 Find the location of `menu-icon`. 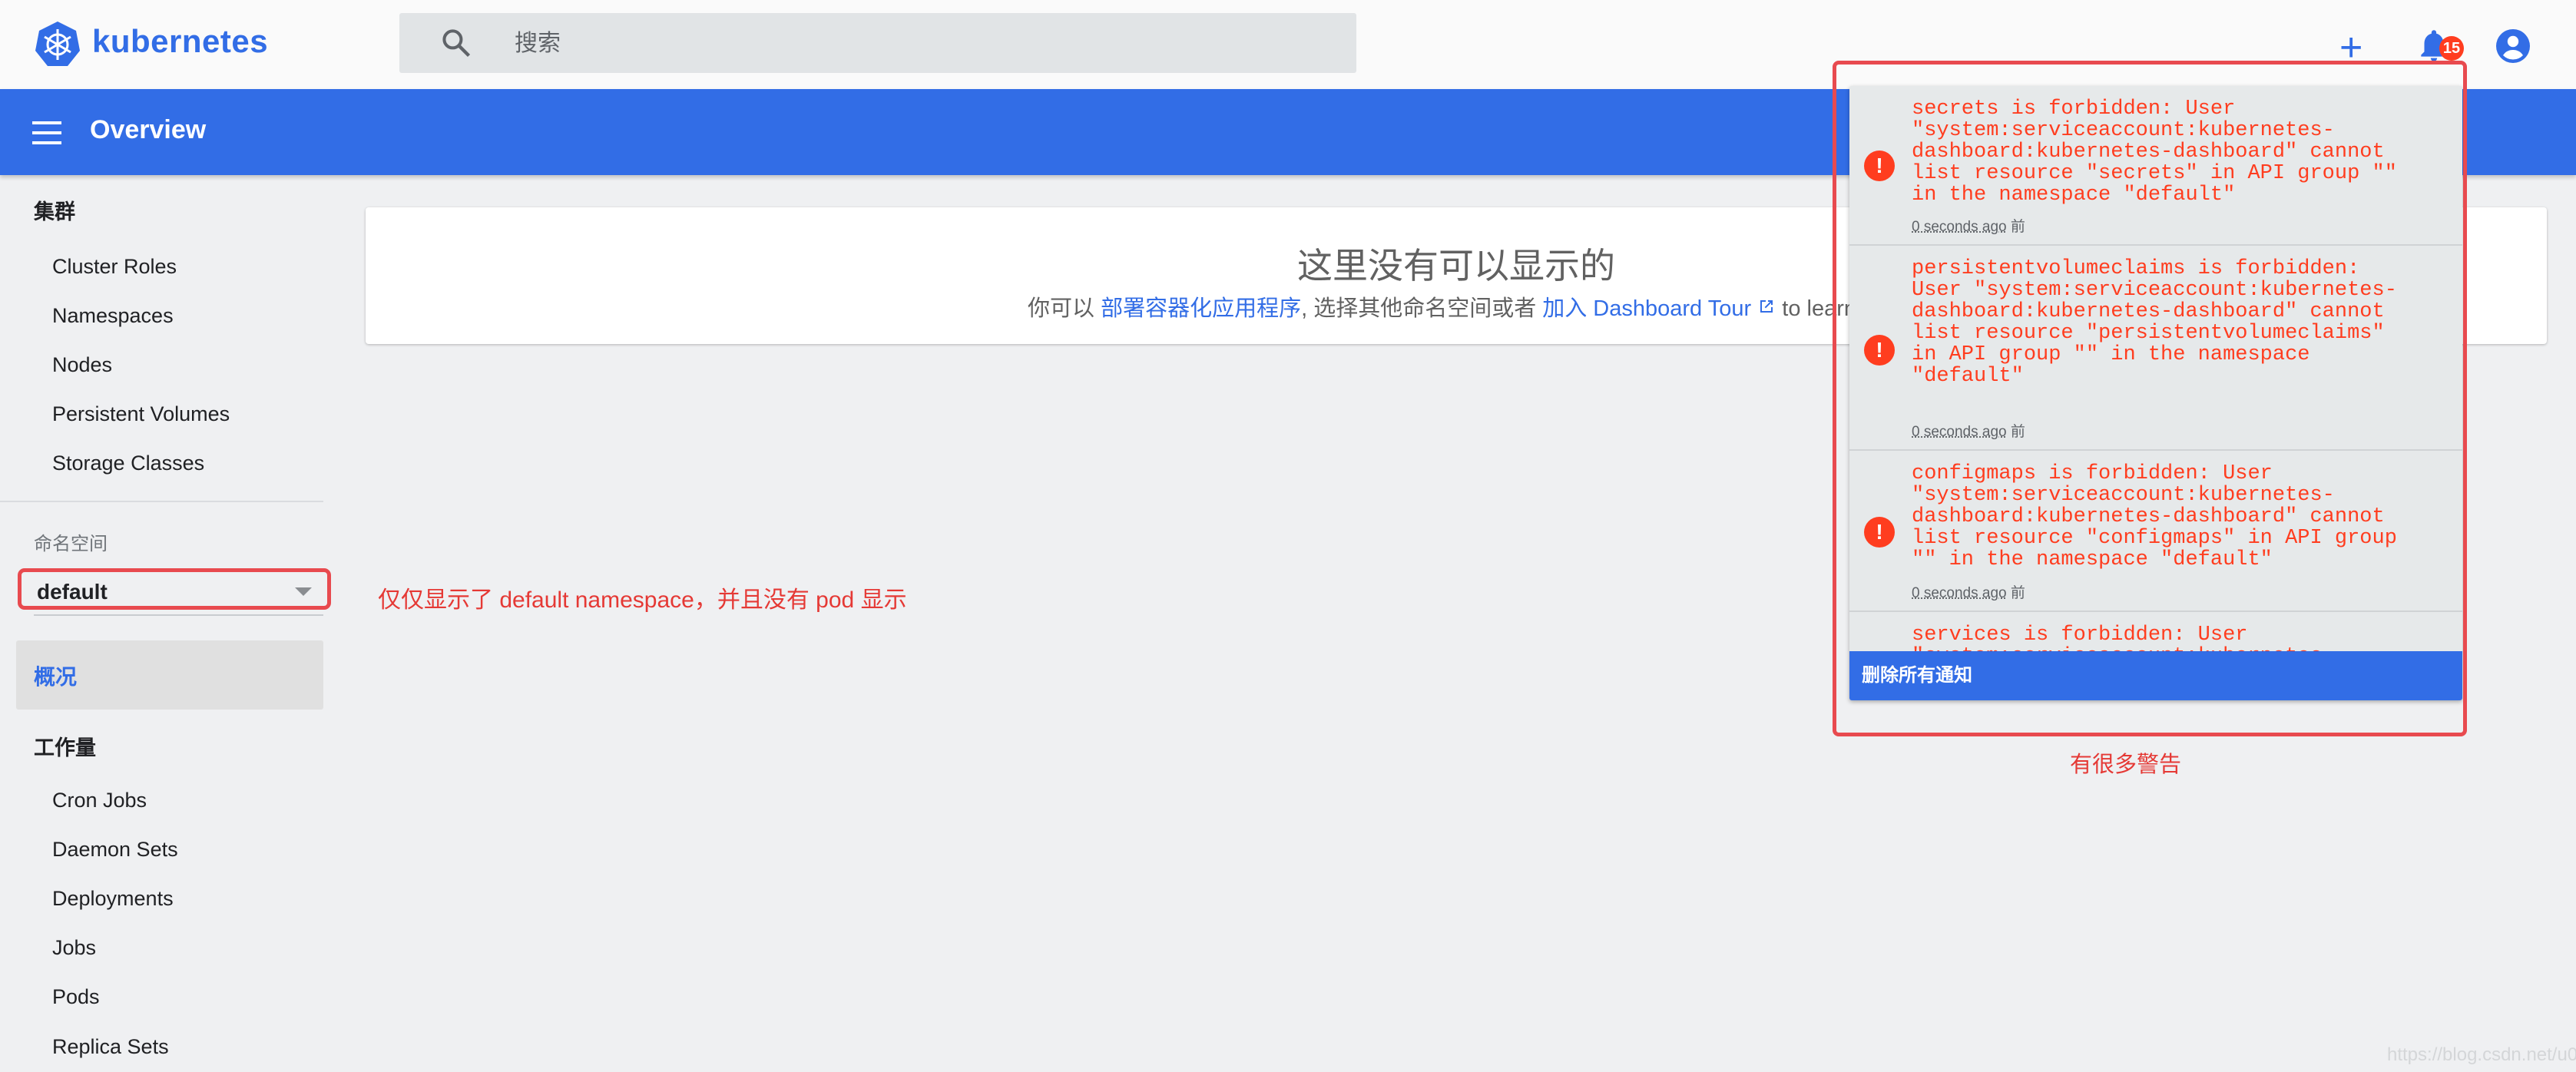

menu-icon is located at coordinates (46, 132).